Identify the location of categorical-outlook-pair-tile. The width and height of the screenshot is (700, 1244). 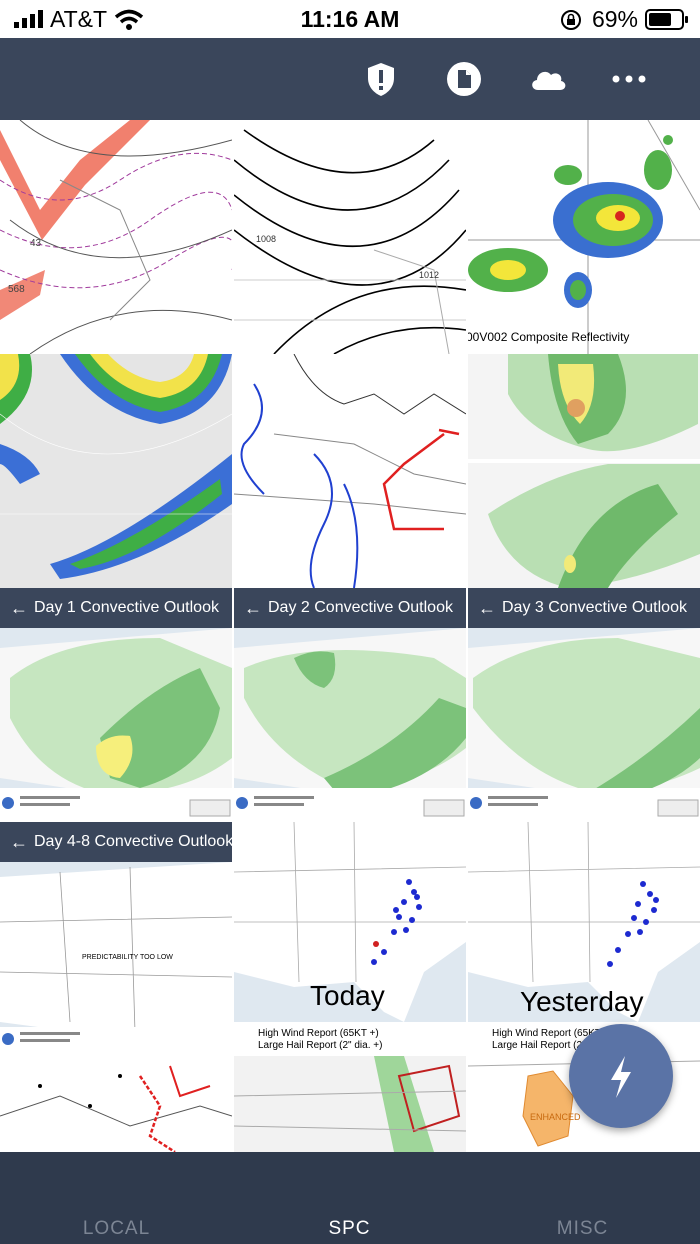
(584, 471).